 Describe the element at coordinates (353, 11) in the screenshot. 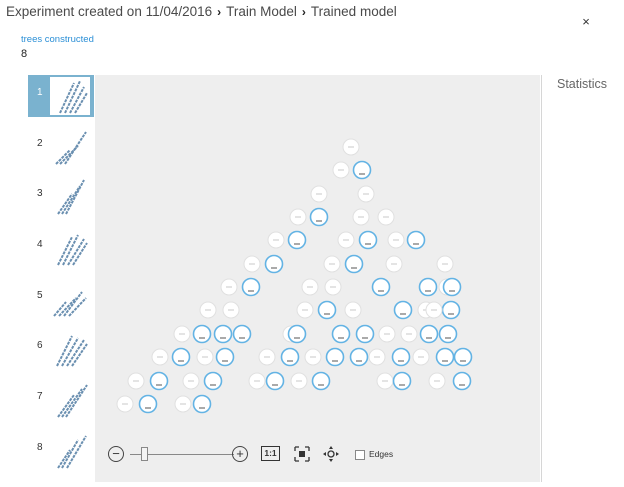

I see `breadcrumb-item-trained-model: Trained model` at that location.